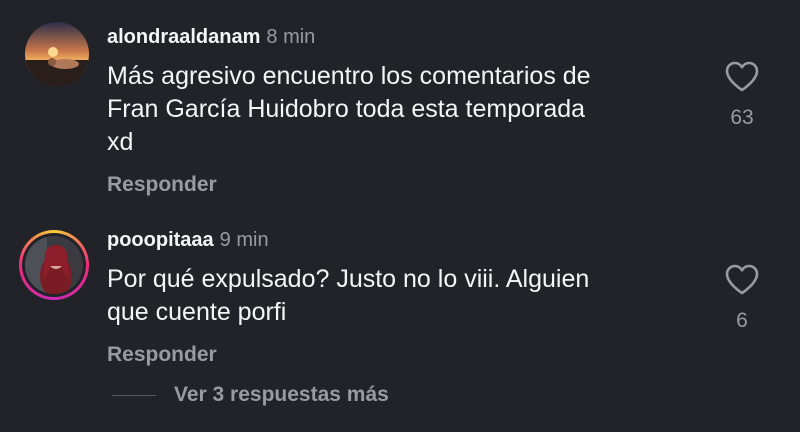 The height and width of the screenshot is (432, 800). What do you see at coordinates (742, 95) in the screenshot?
I see `like-control: 63` at bounding box center [742, 95].